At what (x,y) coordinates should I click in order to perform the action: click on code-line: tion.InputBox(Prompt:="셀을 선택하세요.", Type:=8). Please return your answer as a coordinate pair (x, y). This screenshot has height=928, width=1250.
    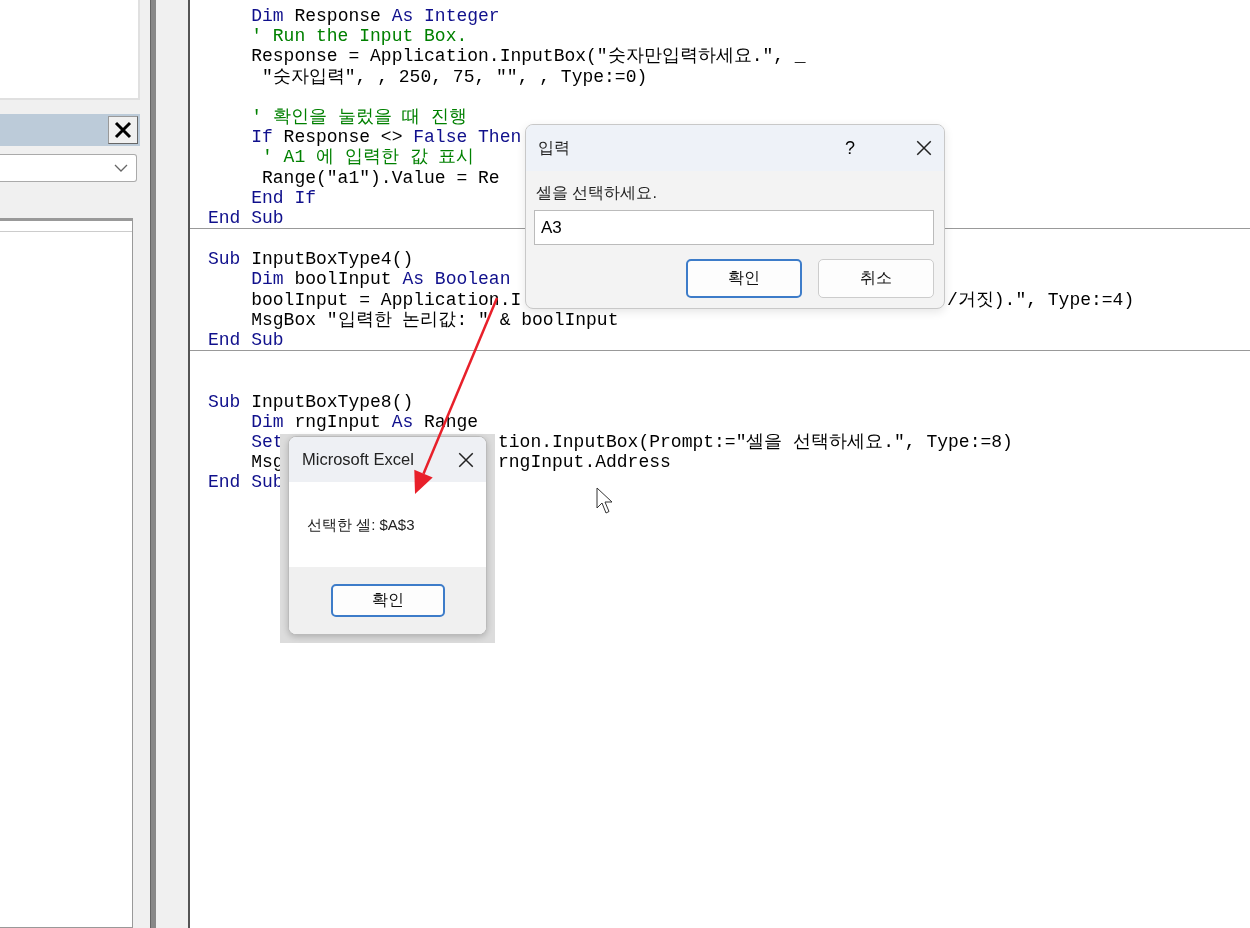
    Looking at the image, I should click on (755, 442).